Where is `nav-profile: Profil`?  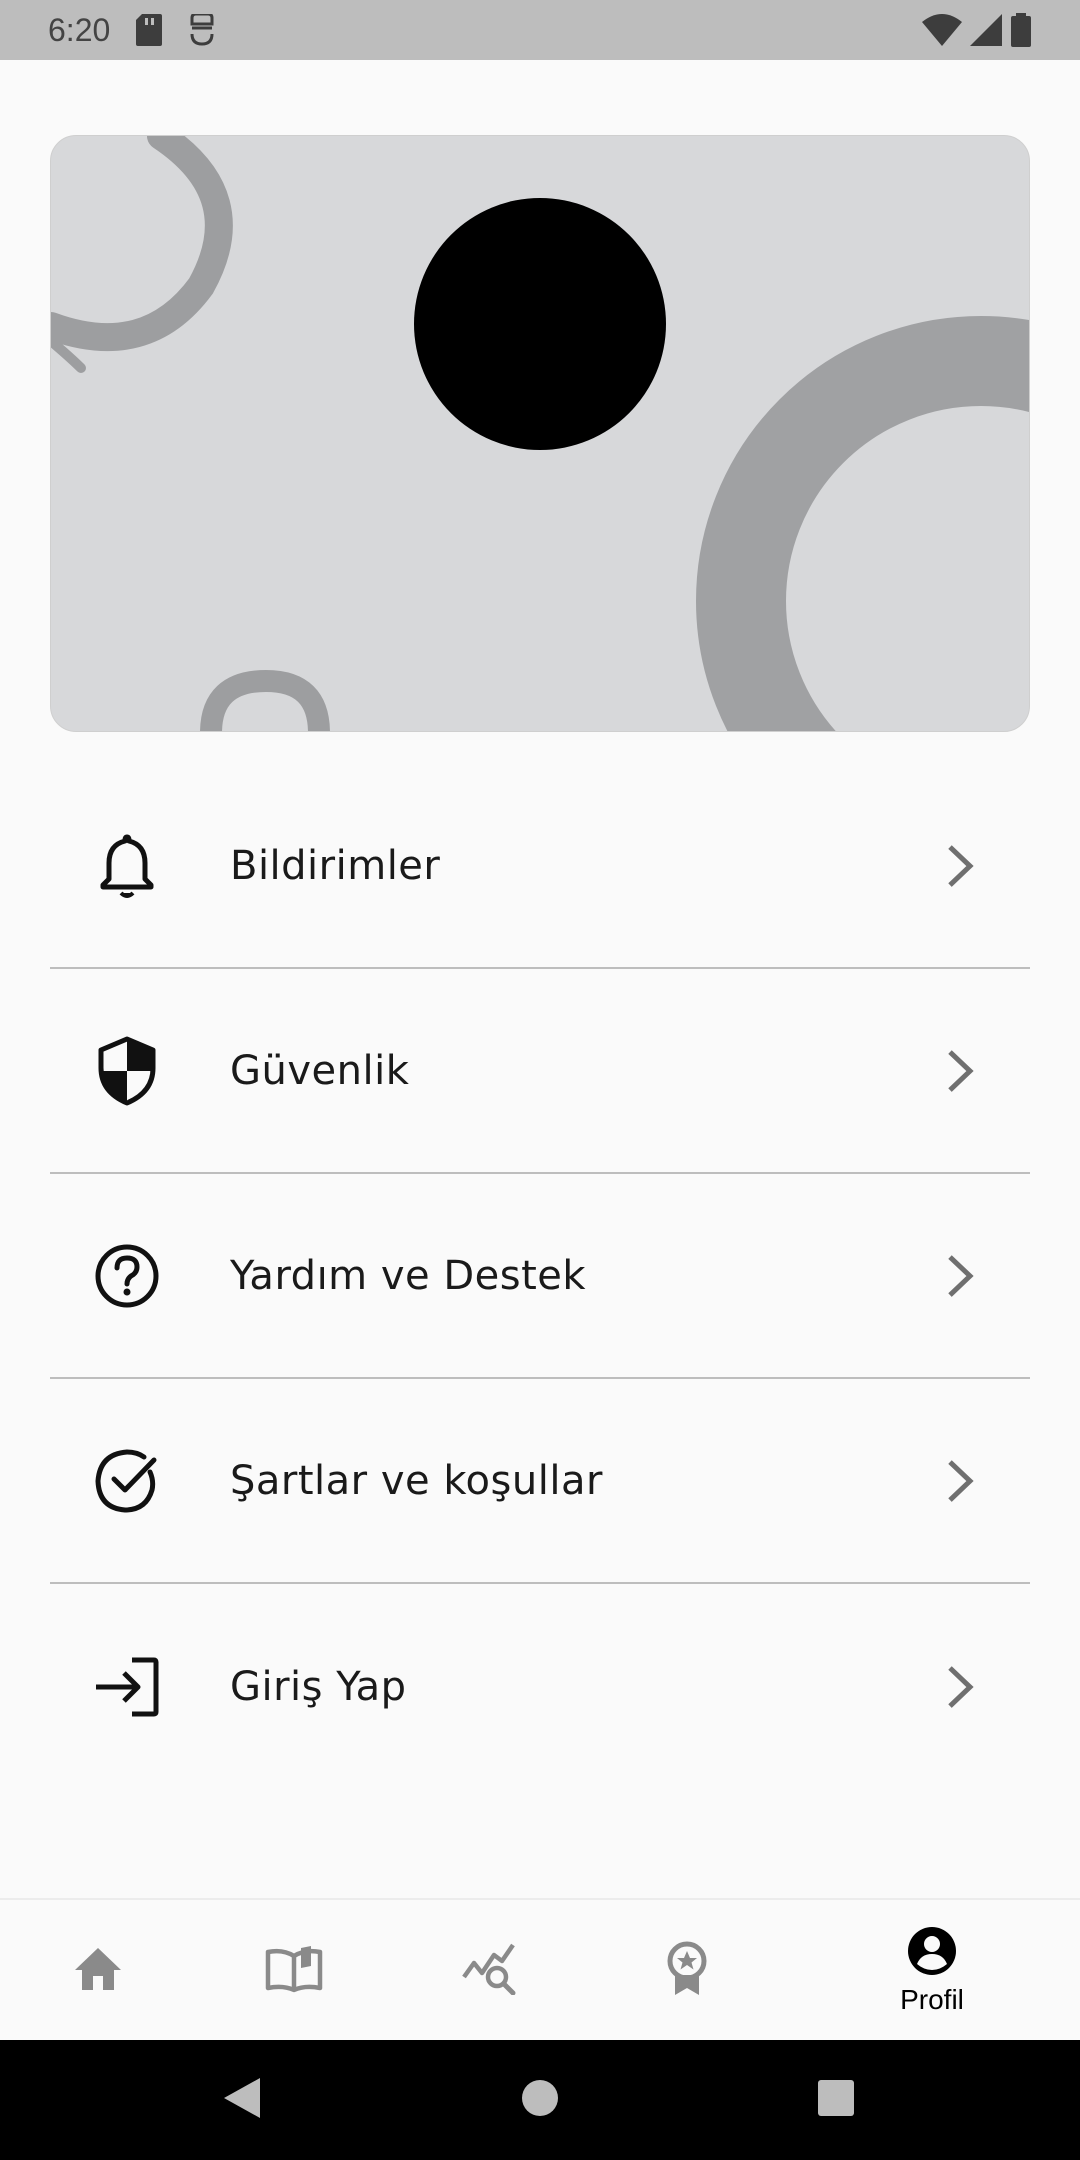 nav-profile: Profil is located at coordinates (932, 1971).